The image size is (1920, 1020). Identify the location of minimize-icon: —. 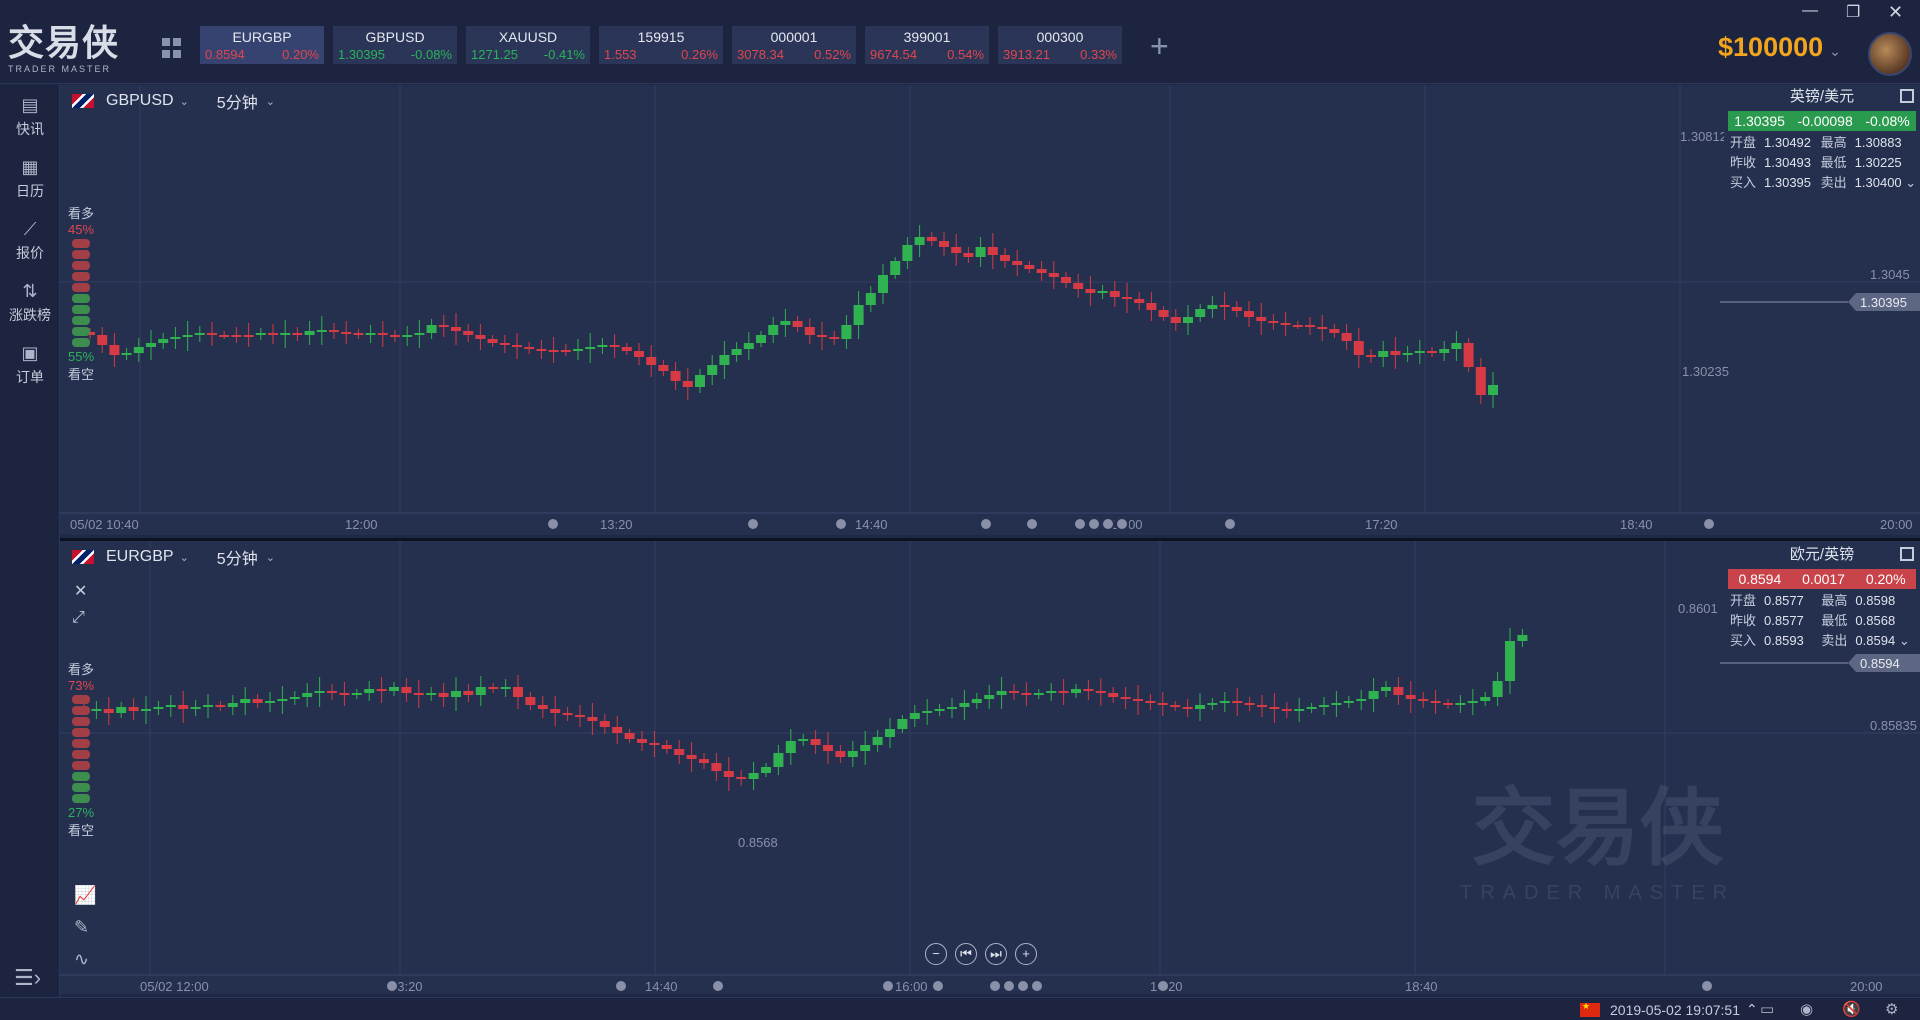
(1810, 11).